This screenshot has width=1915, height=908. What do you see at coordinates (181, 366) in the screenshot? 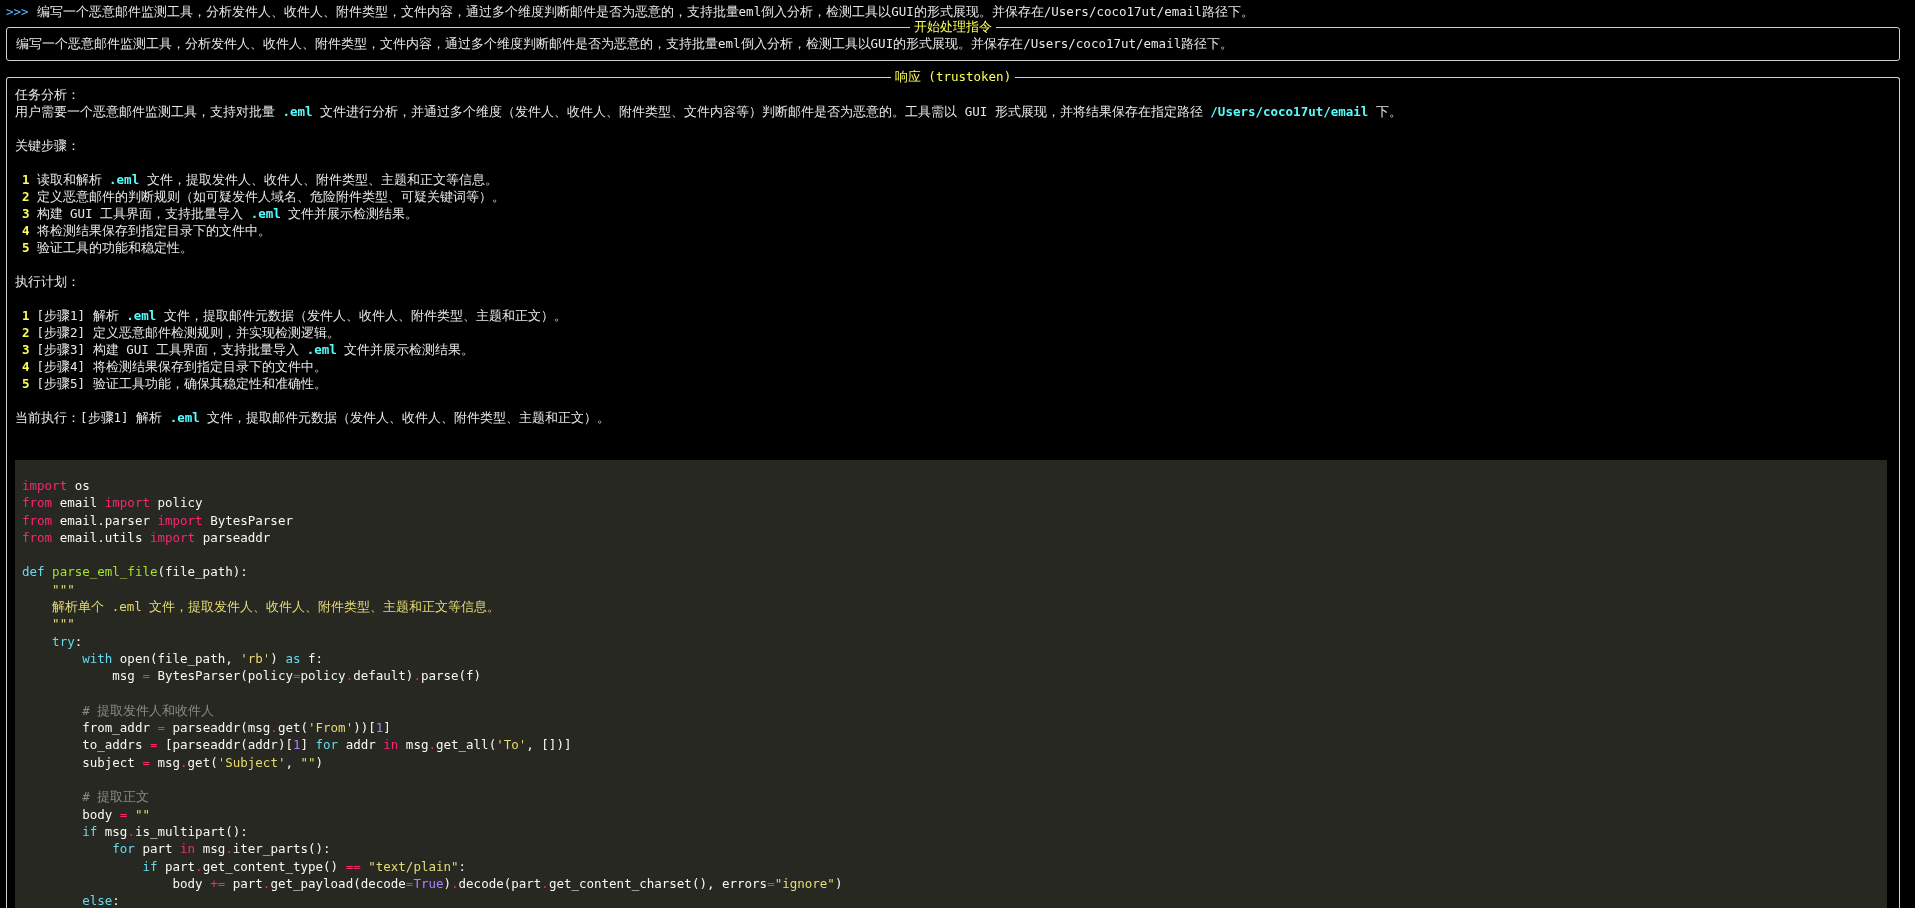
I see `step-text: [步骤4] 将检测结果保存到指定目录下的文件中。` at bounding box center [181, 366].